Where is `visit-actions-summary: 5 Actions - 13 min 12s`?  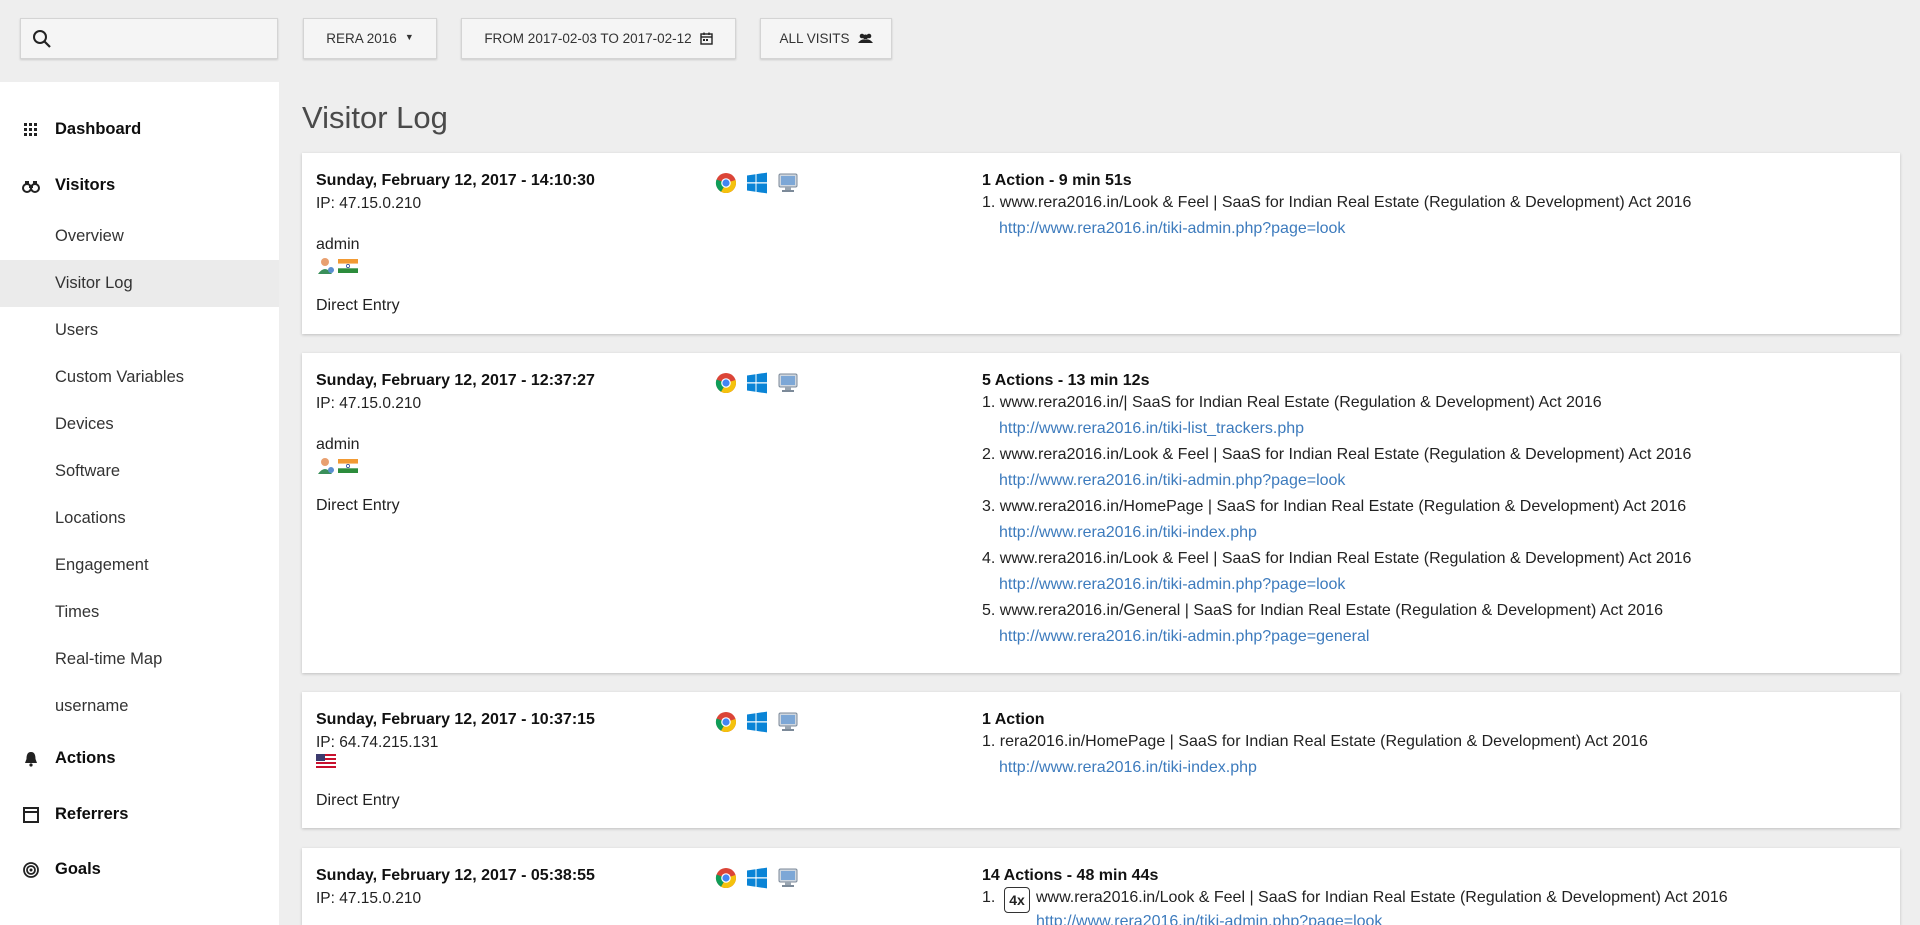
visit-actions-summary: 5 Actions - 13 min 12s is located at coordinates (1066, 380).